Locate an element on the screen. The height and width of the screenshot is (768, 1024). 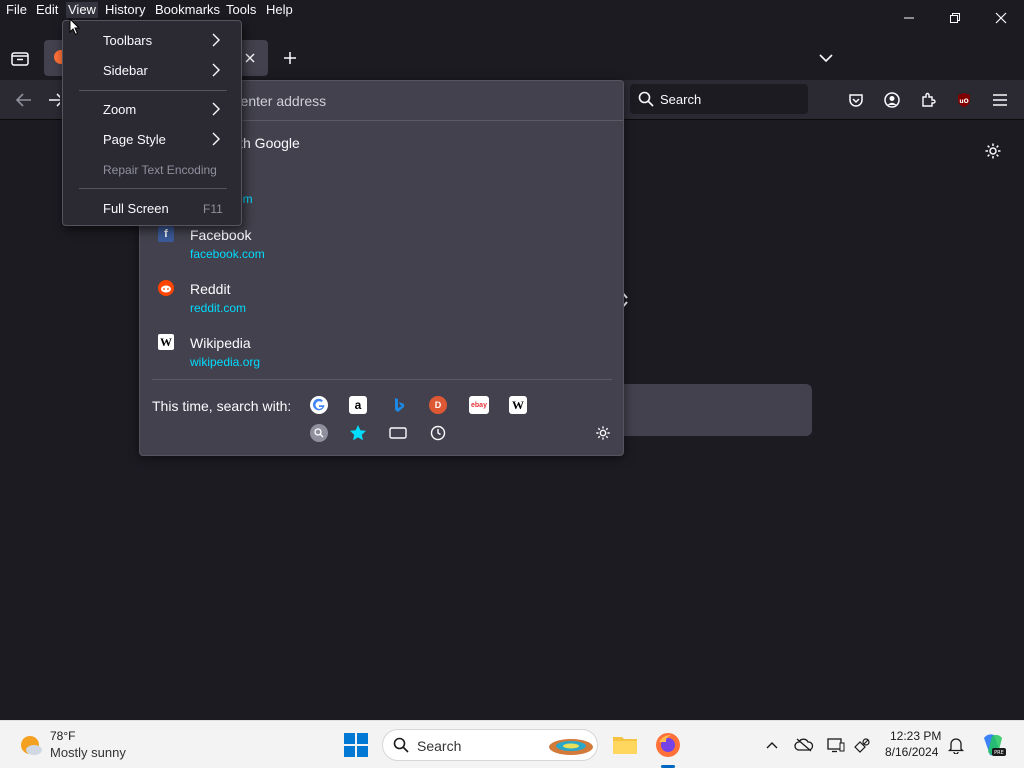
amazon-icon: a is located at coordinates (358, 405).